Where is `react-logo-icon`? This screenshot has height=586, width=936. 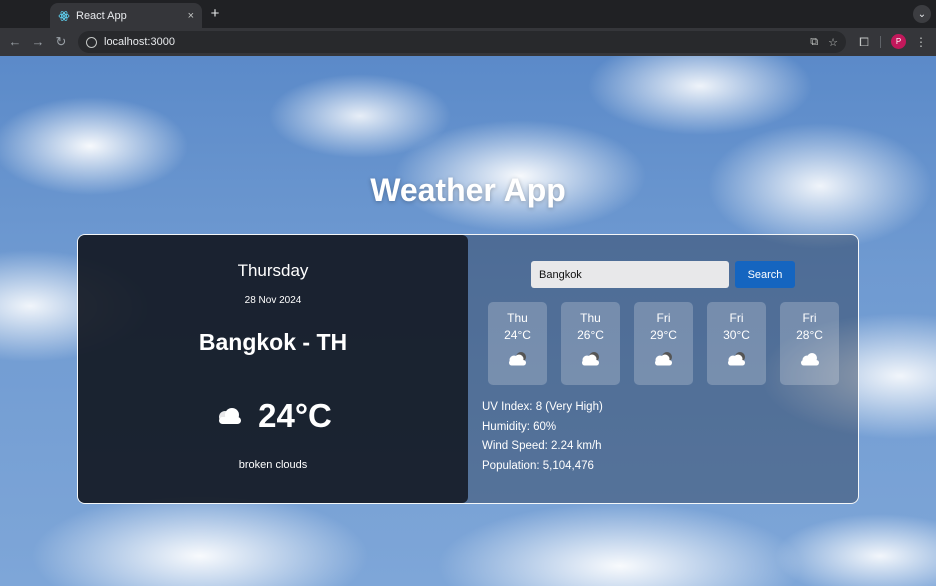
react-logo-icon is located at coordinates (64, 15).